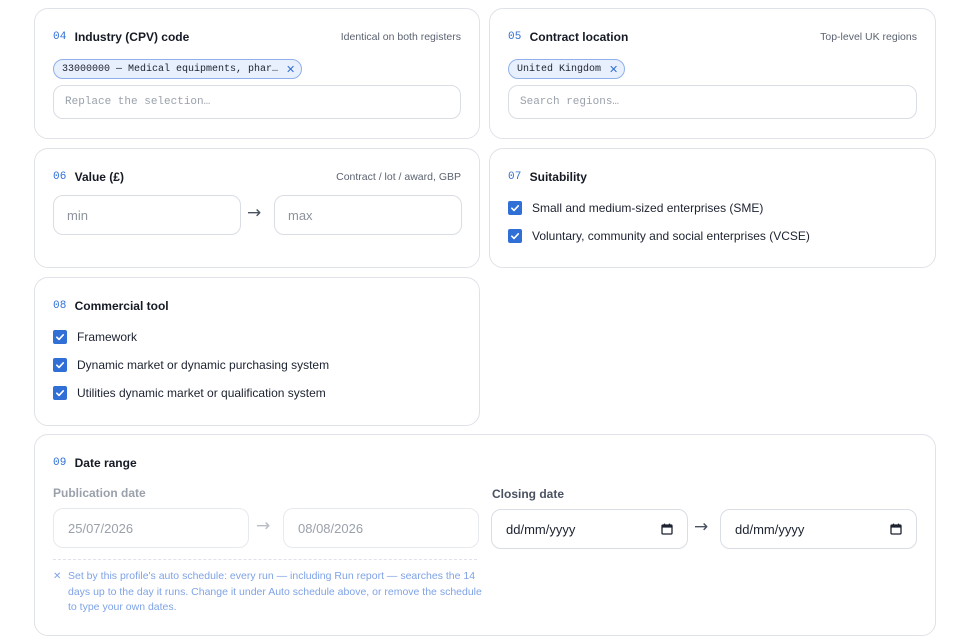 This screenshot has height=642, width=957. What do you see at coordinates (257, 177) in the screenshot?
I see `value-header: 06 Value (£) Contract / lot / award, GBP` at bounding box center [257, 177].